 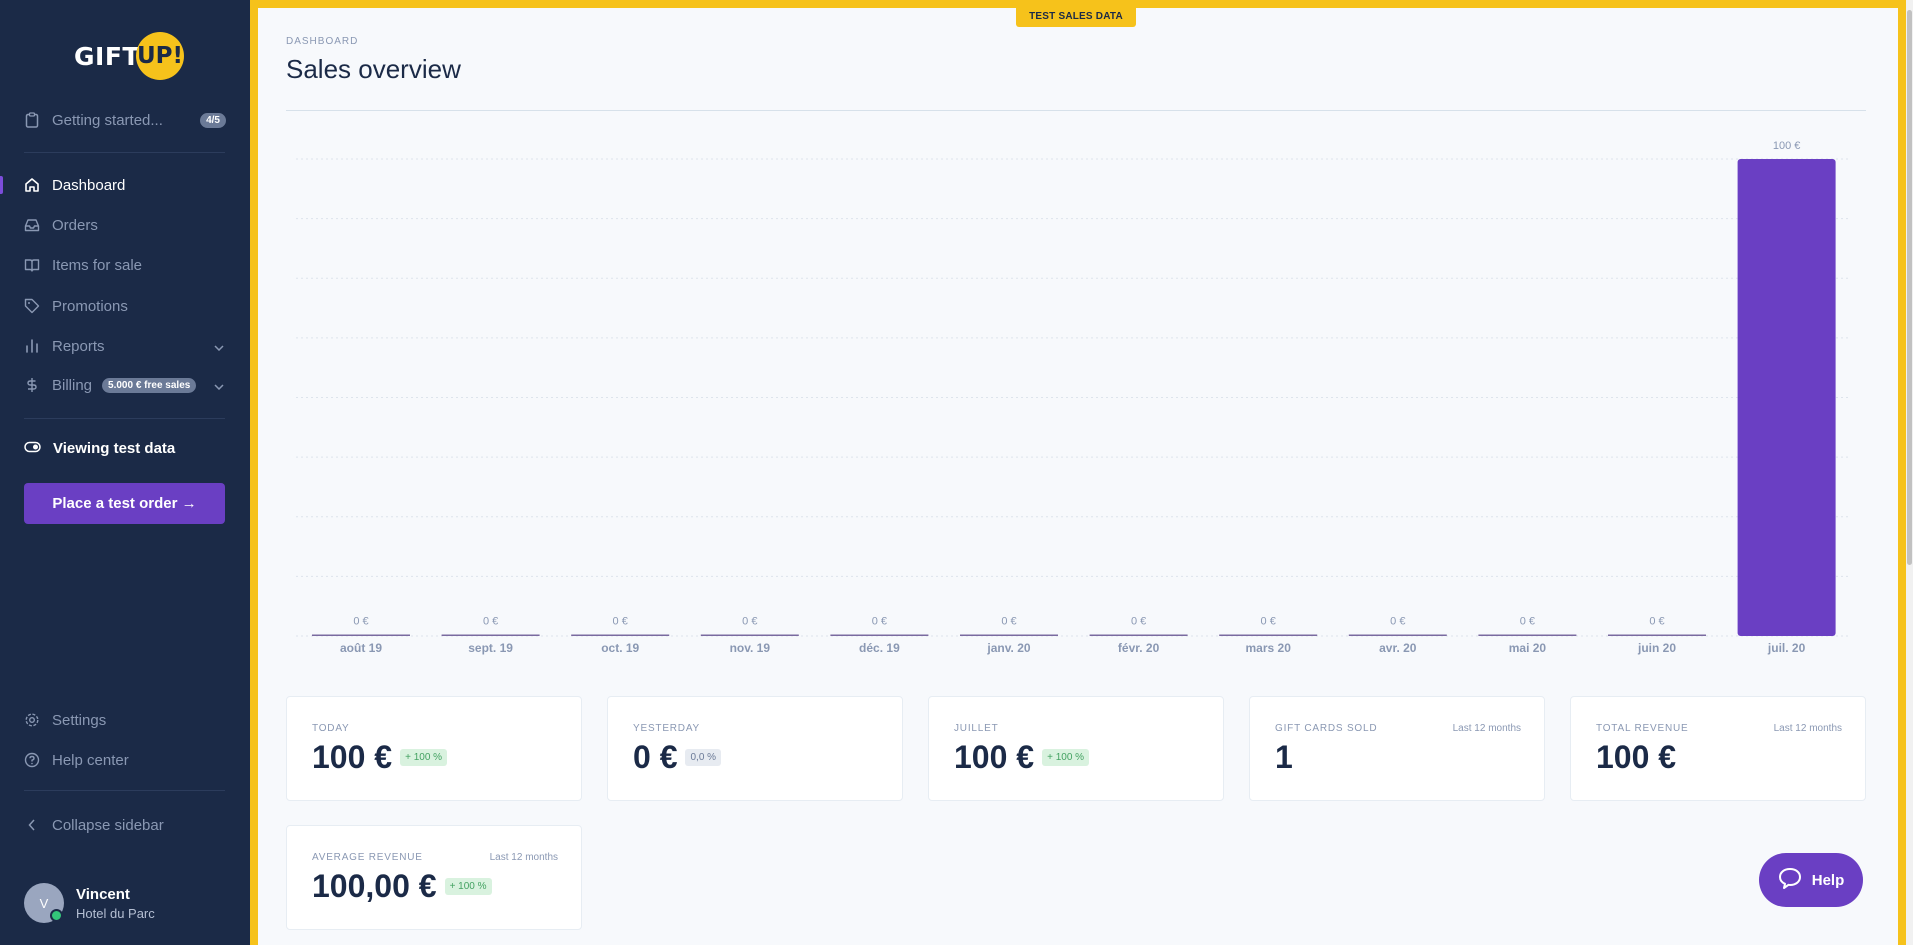 What do you see at coordinates (32, 346) in the screenshot?
I see `bar-chart-icon` at bounding box center [32, 346].